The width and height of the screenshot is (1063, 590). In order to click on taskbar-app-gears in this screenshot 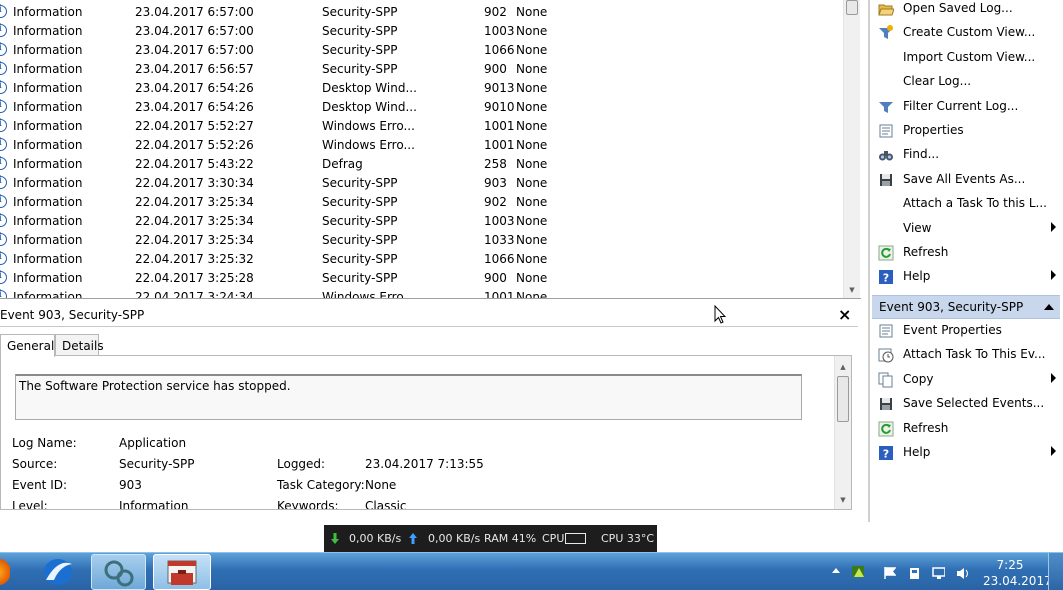, I will do `click(118, 572)`.